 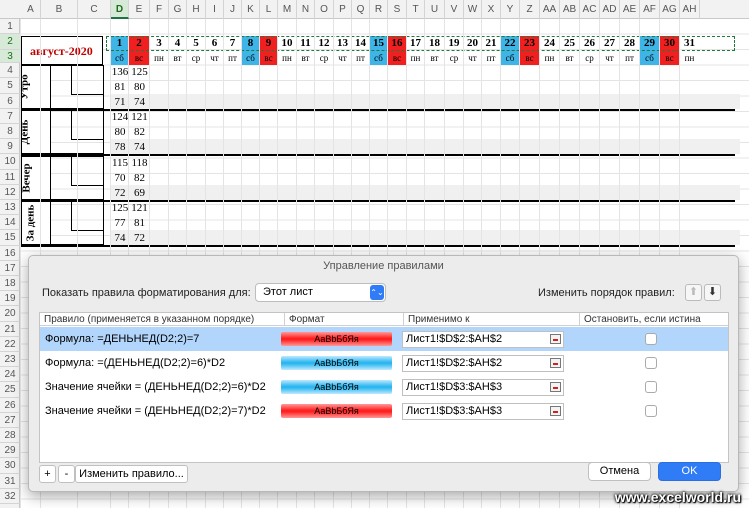 I want to click on row-header-13: 13, so click(x=10, y=208).